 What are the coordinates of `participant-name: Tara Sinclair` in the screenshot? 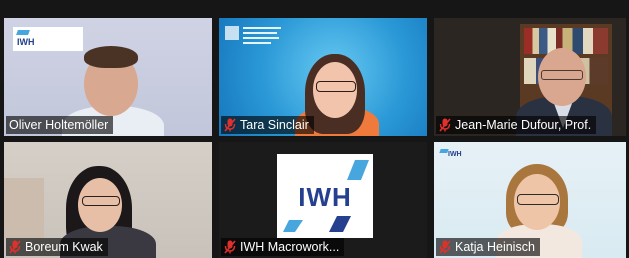 It's located at (274, 125).